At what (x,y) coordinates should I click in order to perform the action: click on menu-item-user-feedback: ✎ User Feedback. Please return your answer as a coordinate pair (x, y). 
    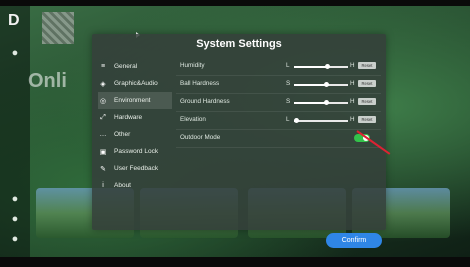
    Looking at the image, I should click on (135, 168).